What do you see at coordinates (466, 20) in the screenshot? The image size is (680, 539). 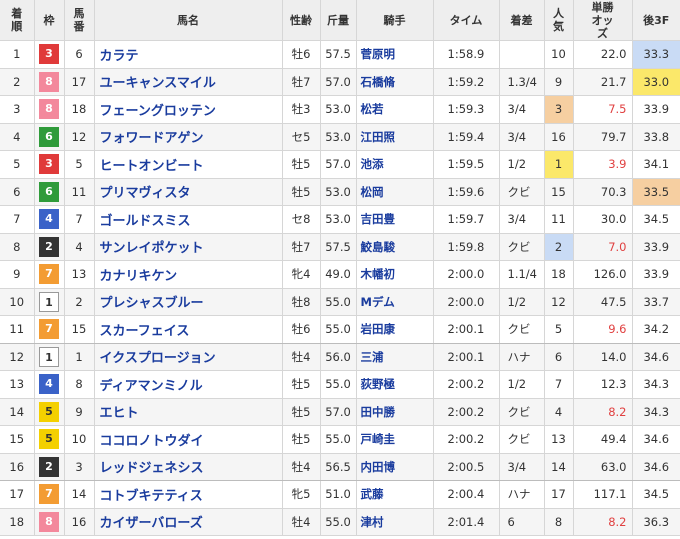 I see `header-time: タイム` at bounding box center [466, 20].